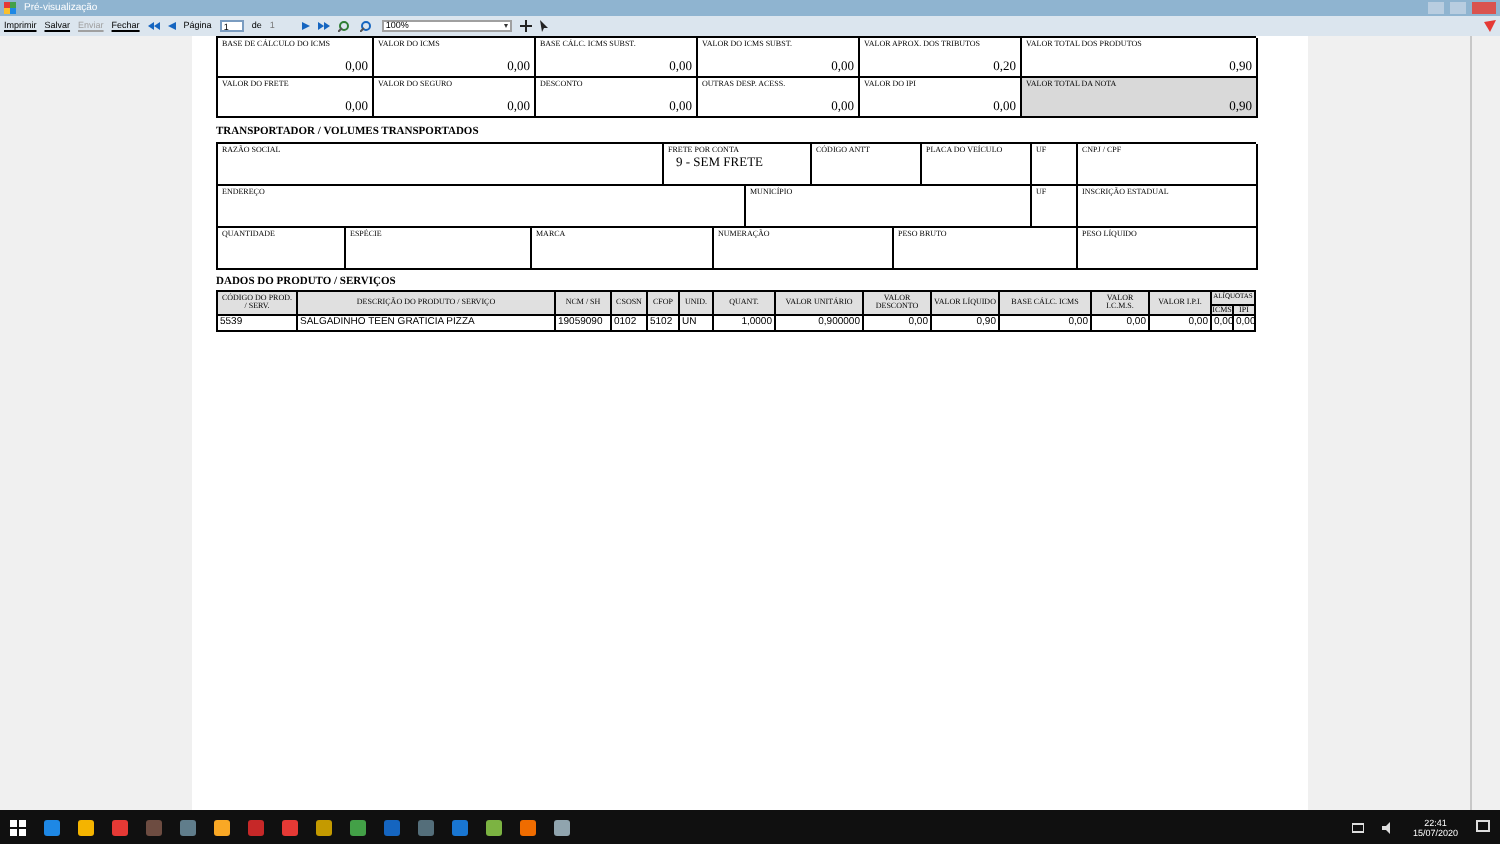 This screenshot has width=1500, height=844. Describe the element at coordinates (18, 827) in the screenshot. I see `start-icon` at that location.